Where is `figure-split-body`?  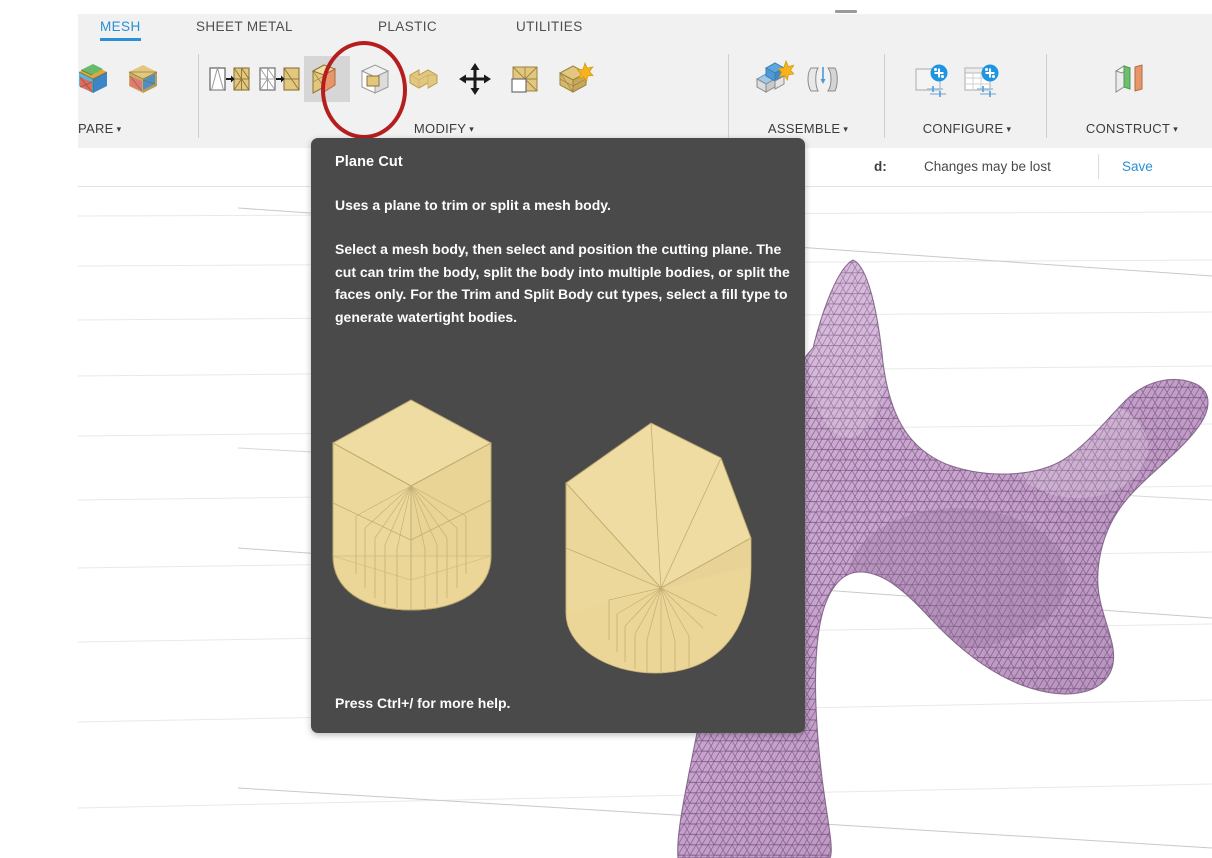
figure-split-body is located at coordinates (412, 505).